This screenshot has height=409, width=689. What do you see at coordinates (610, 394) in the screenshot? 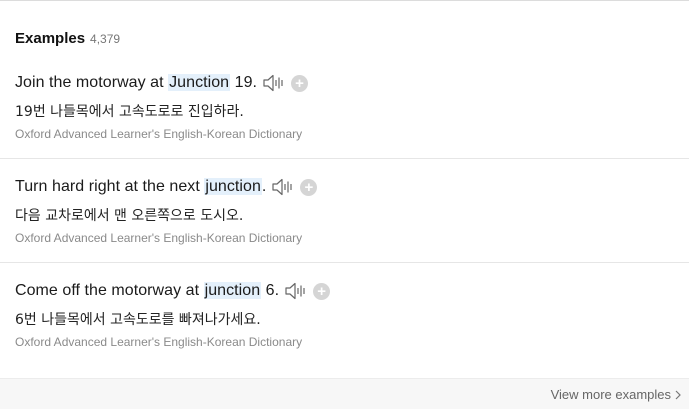
I see `view-more-label: View more examples` at bounding box center [610, 394].